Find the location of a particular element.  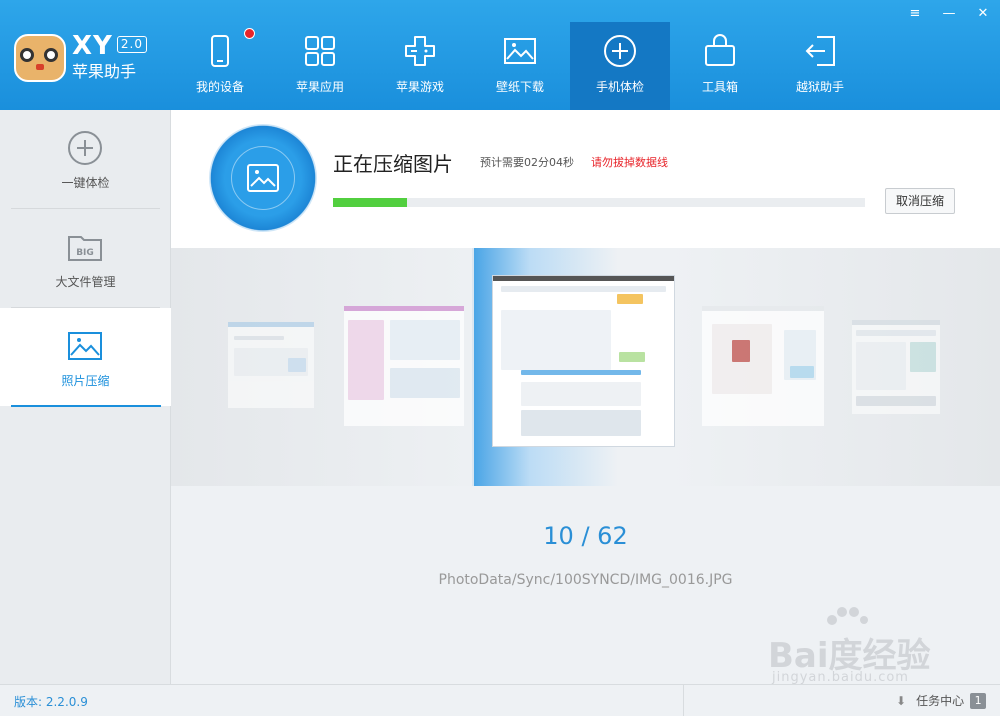

sidebar-item-label: 大文件管理 is located at coordinates (85, 282).